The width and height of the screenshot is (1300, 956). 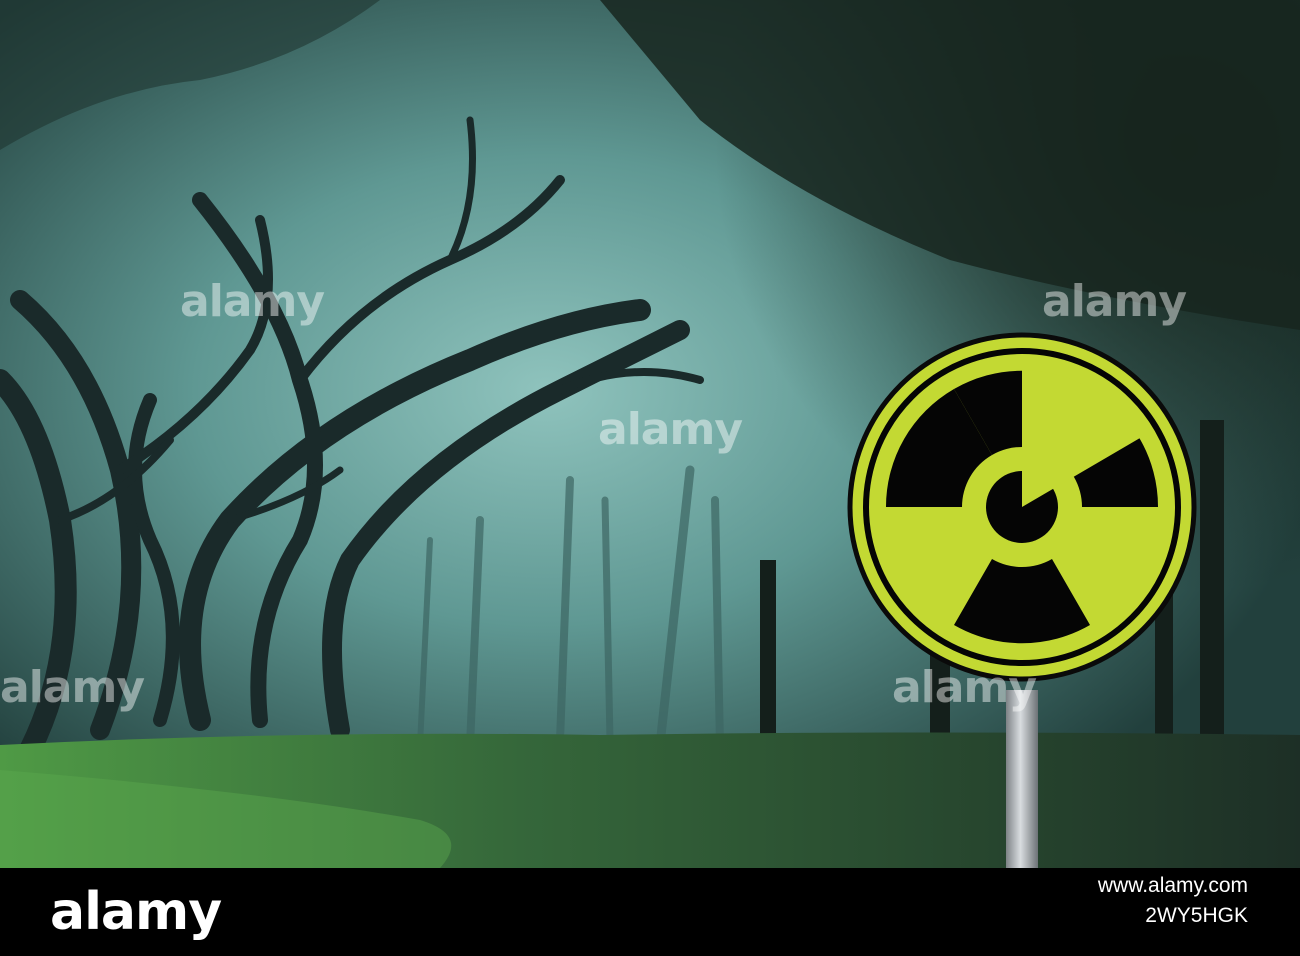 I want to click on footer-url: www.alamy.com, so click(x=1172, y=885).